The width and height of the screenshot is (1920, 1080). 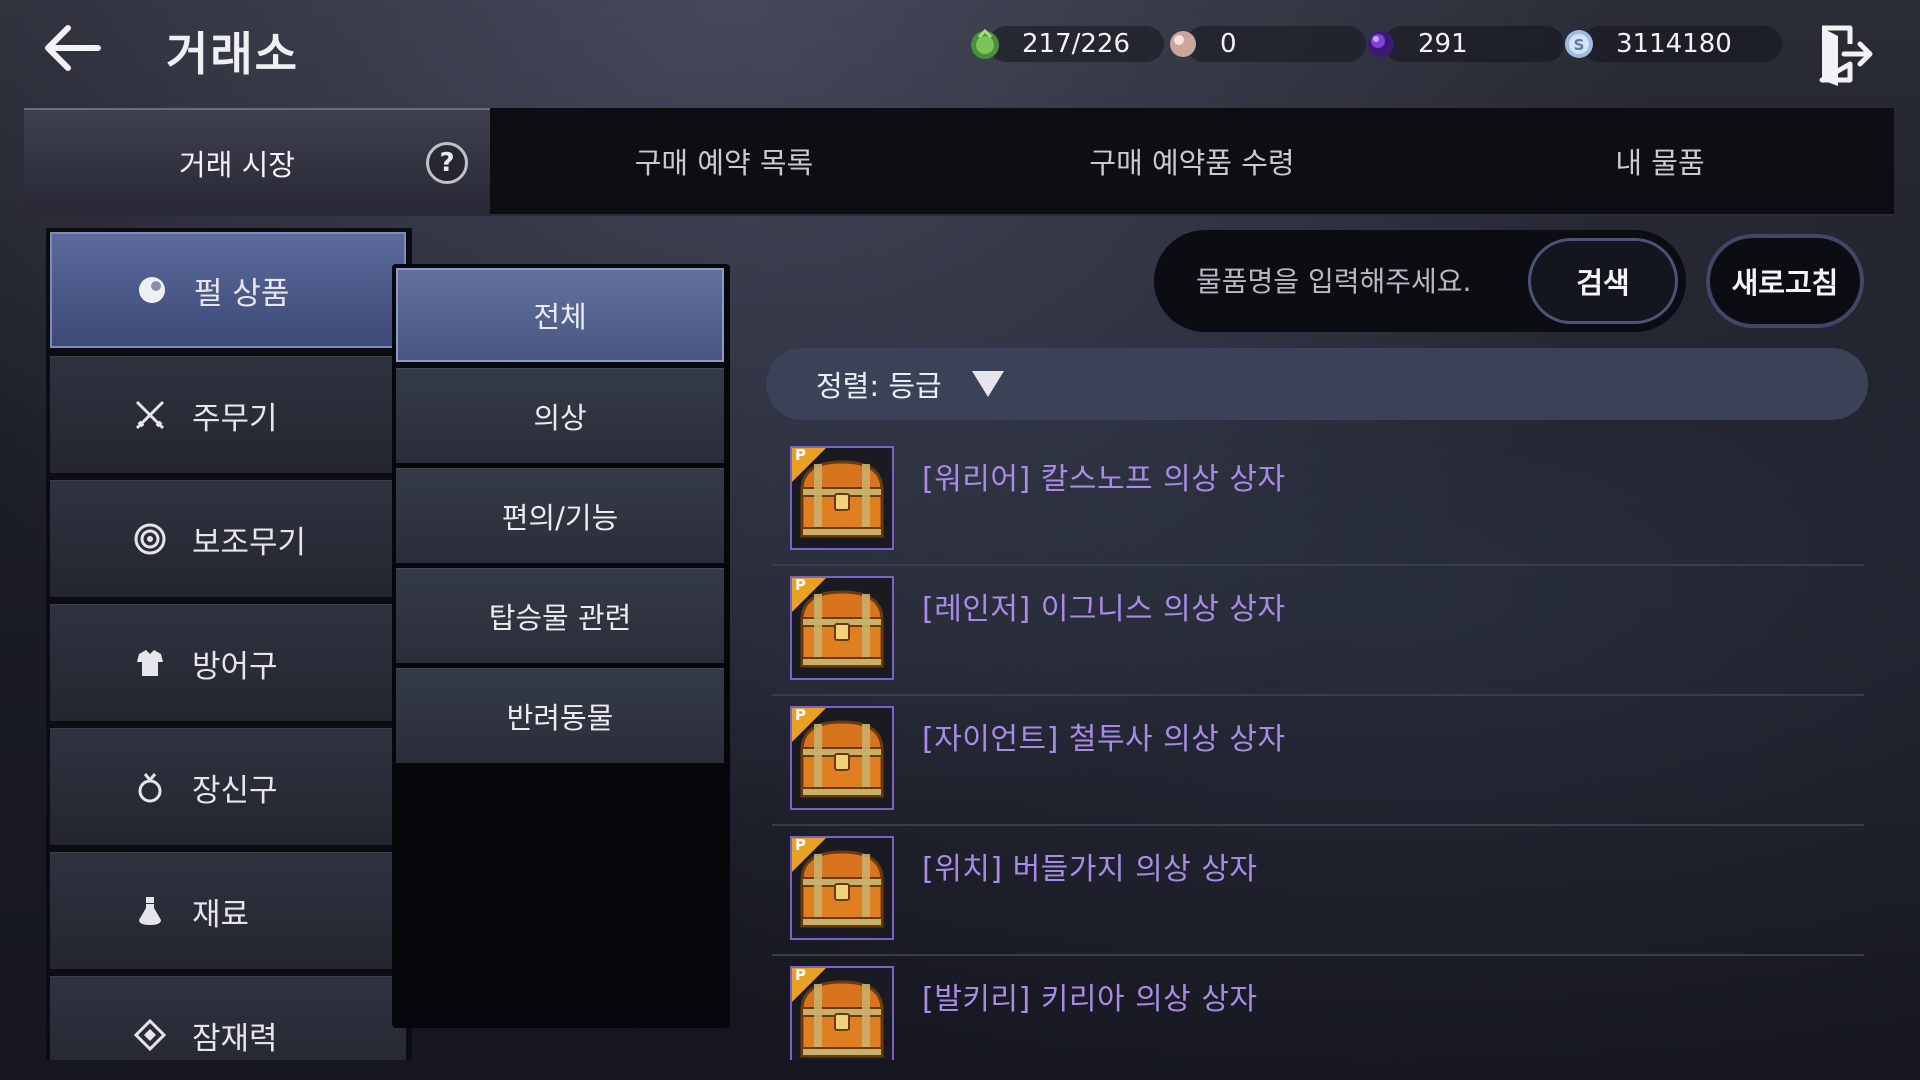 What do you see at coordinates (1318, 1007) in the screenshot?
I see `list-item: P [발키리] 키리아 의상 상자` at bounding box center [1318, 1007].